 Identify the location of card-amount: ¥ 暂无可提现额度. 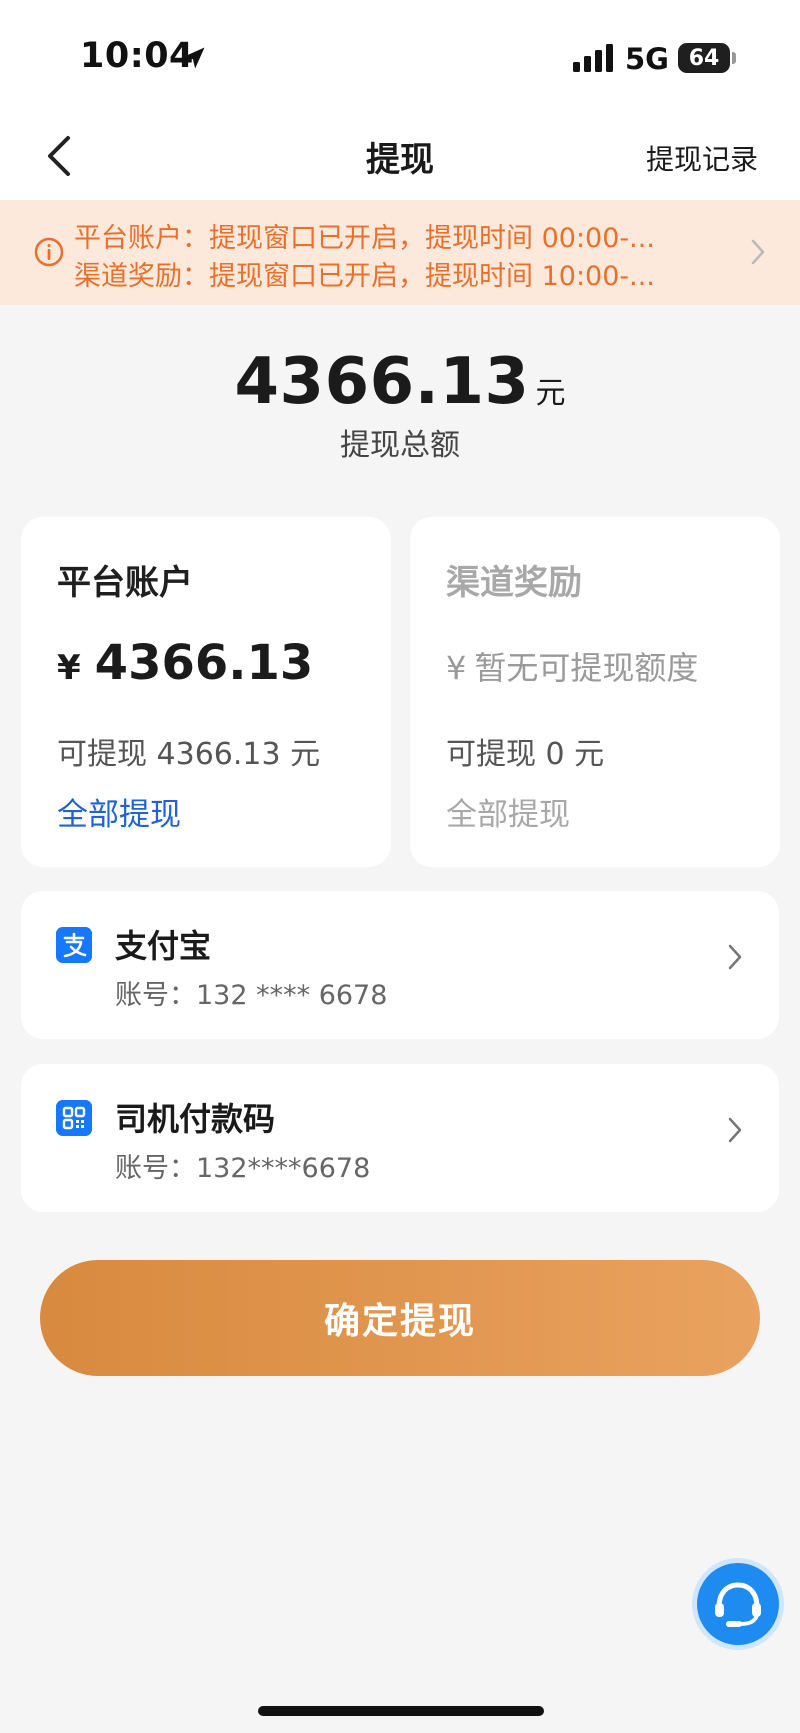
(572, 666).